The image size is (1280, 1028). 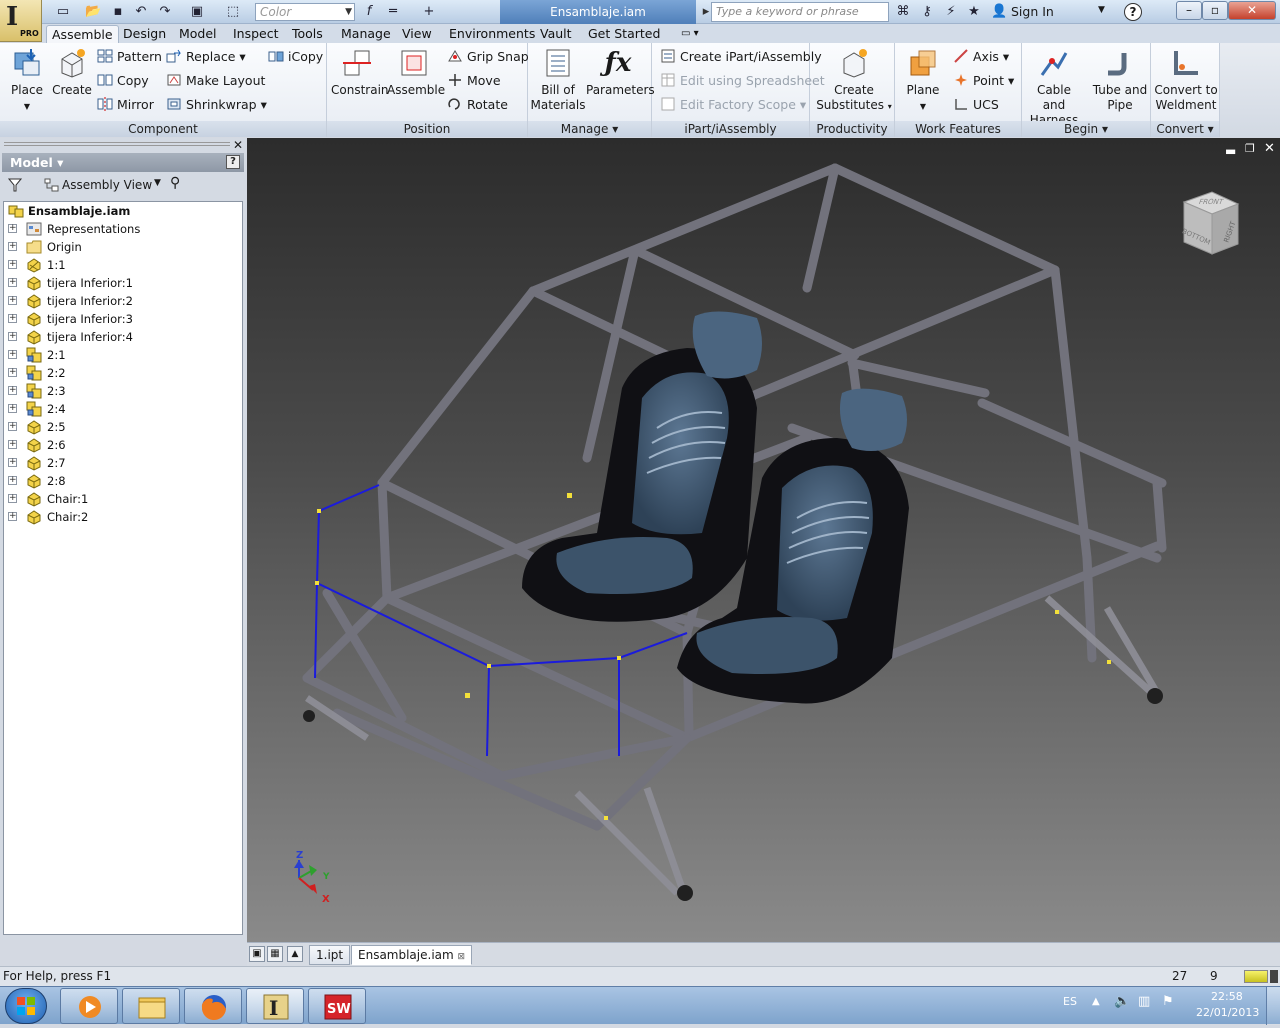 What do you see at coordinates (175, 183) in the screenshot?
I see `find-binoculars-icon: ⚲` at bounding box center [175, 183].